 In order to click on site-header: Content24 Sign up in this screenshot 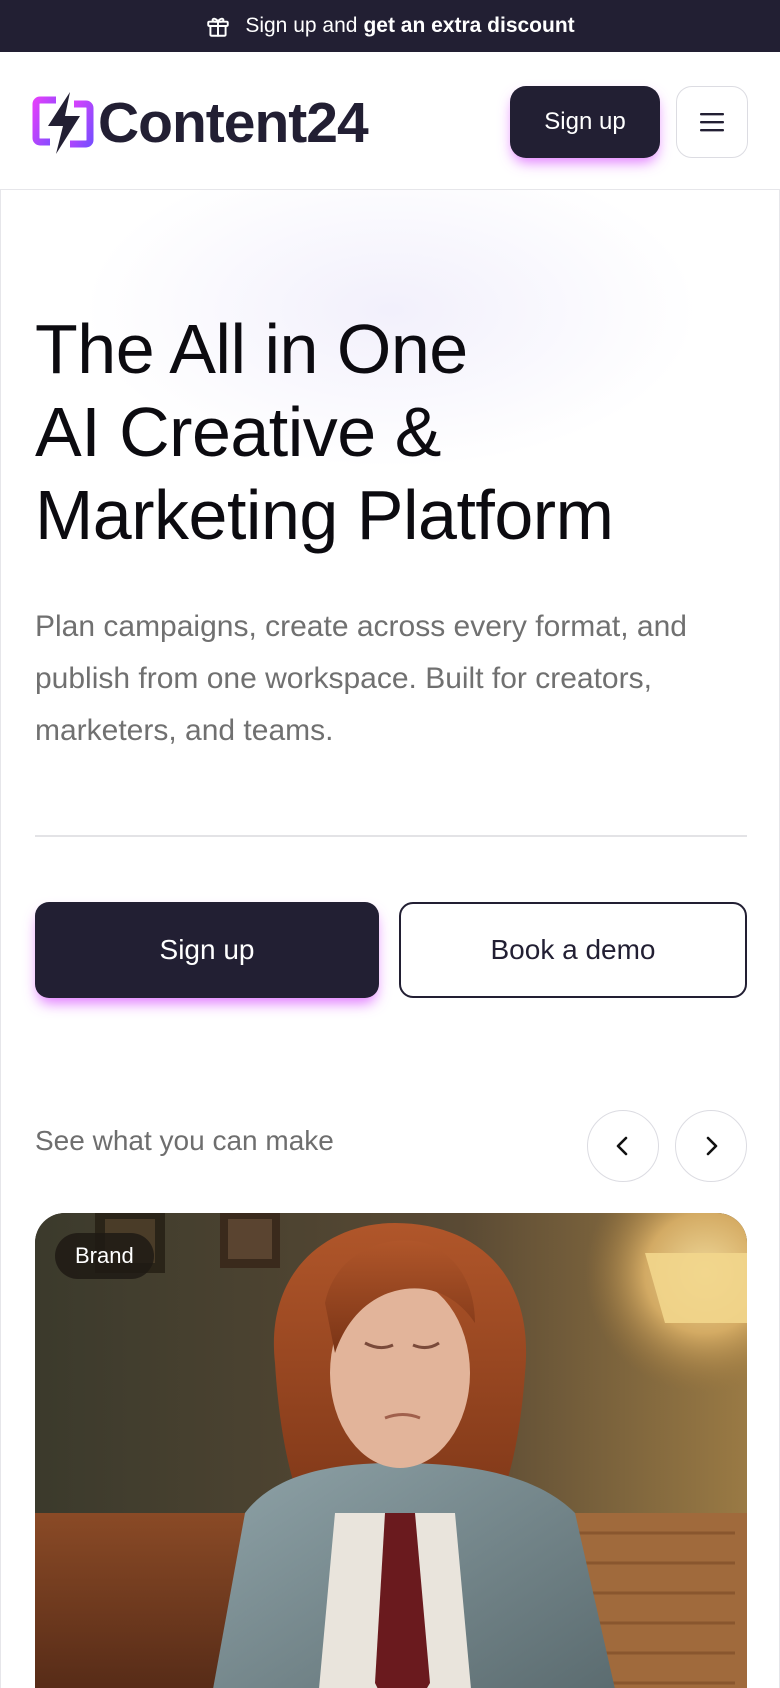, I will do `click(390, 121)`.